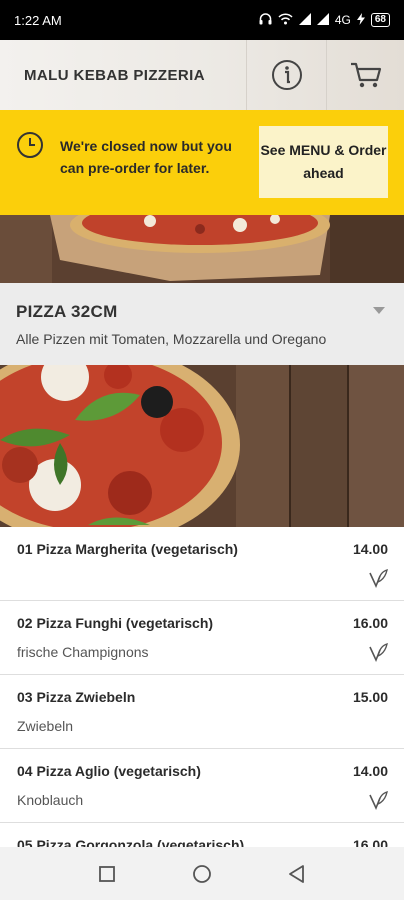 The width and height of the screenshot is (404, 900). What do you see at coordinates (265, 20) in the screenshot?
I see `headphones-icon` at bounding box center [265, 20].